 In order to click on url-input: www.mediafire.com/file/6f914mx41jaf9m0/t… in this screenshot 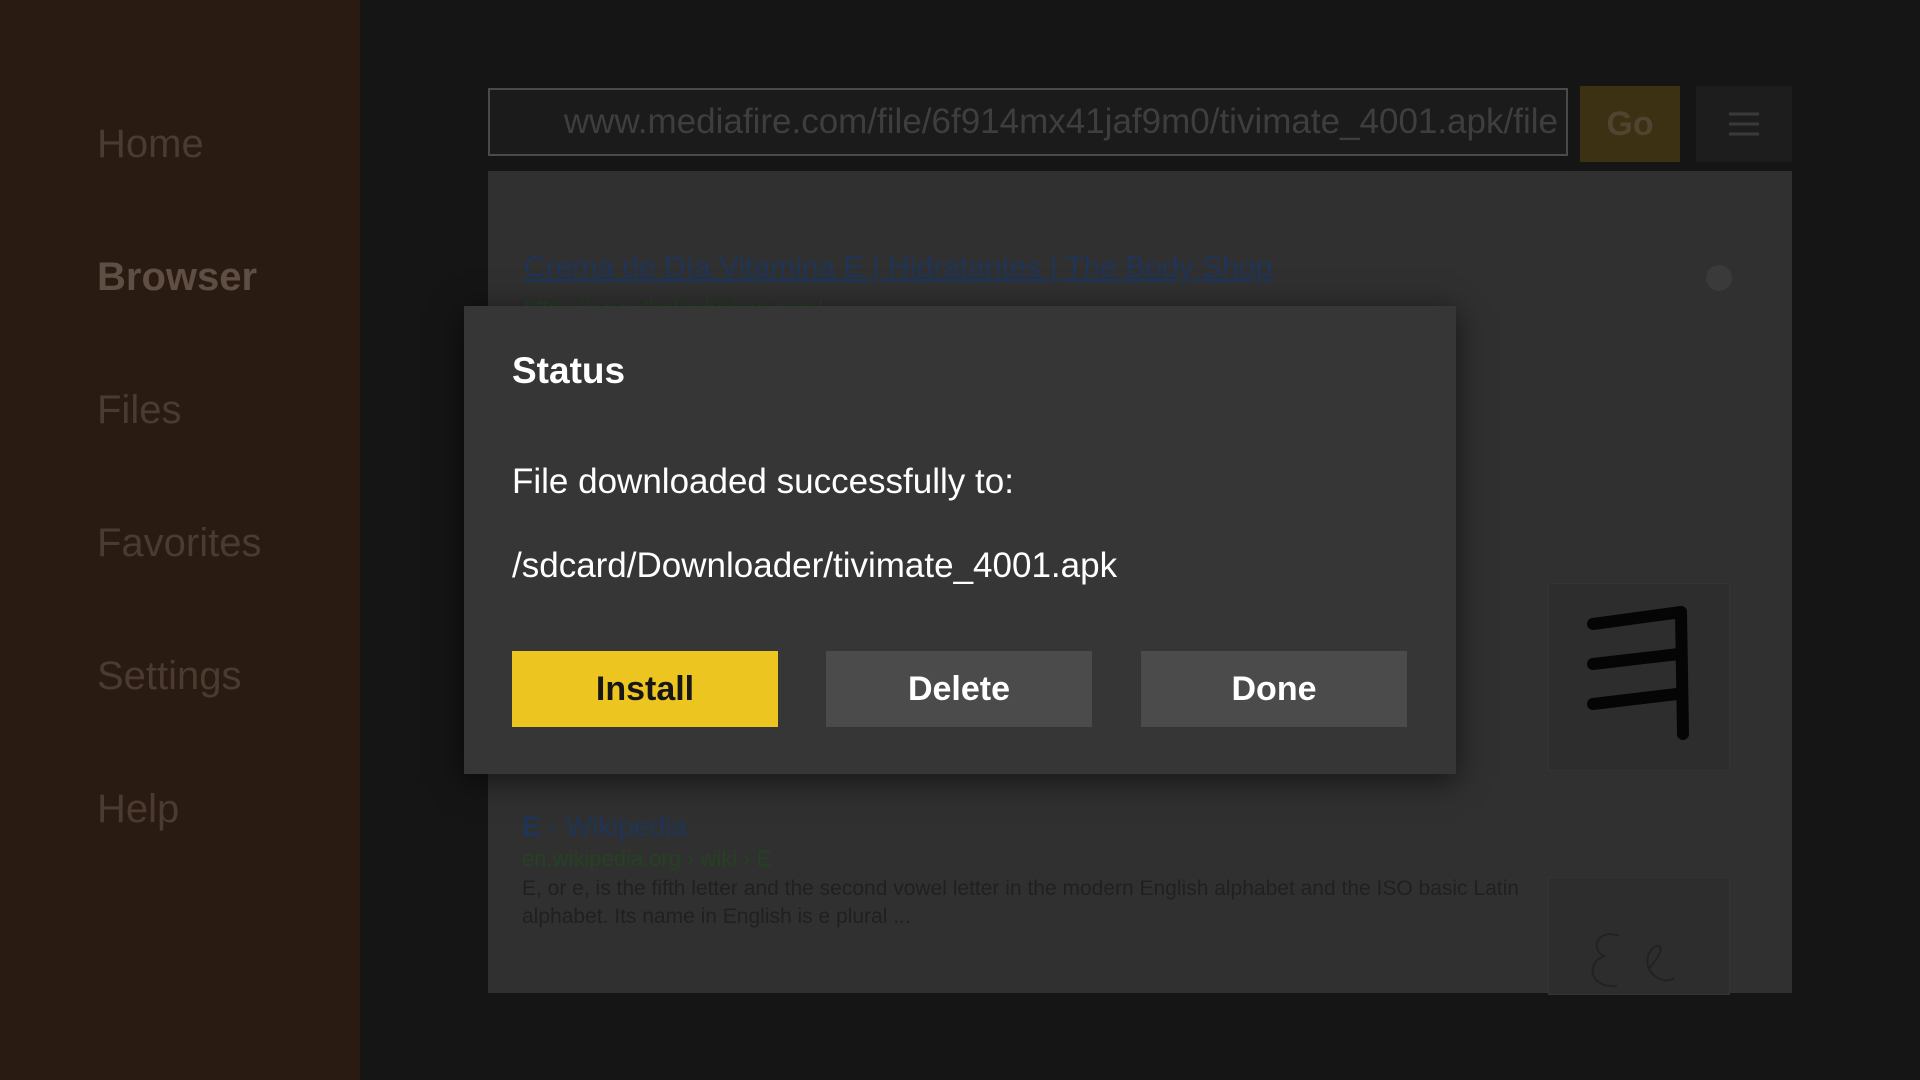, I will do `click(1028, 122)`.